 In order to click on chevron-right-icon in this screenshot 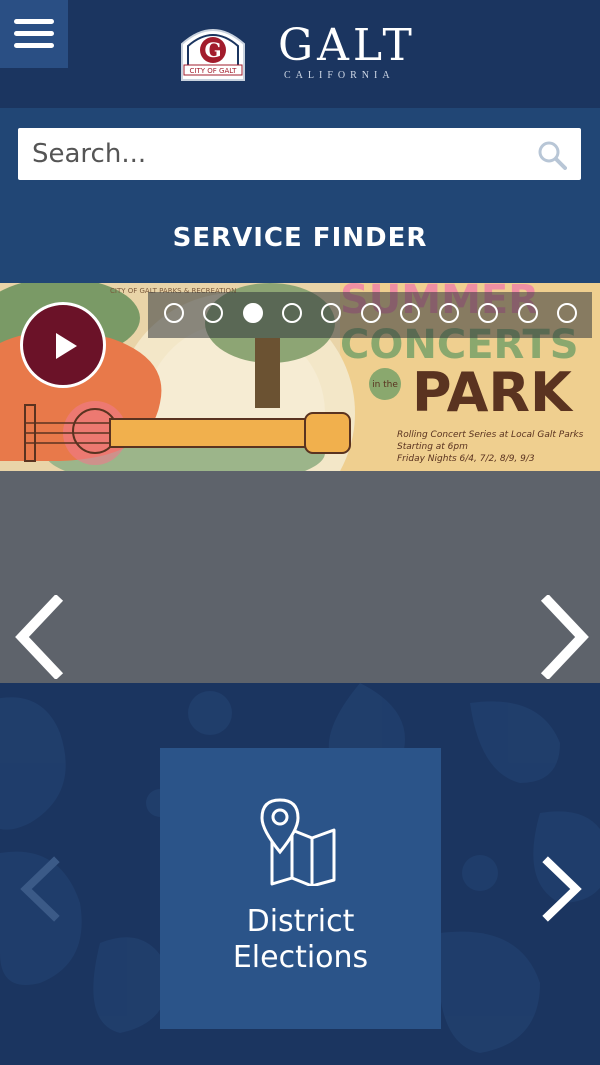, I will do `click(566, 637)`.